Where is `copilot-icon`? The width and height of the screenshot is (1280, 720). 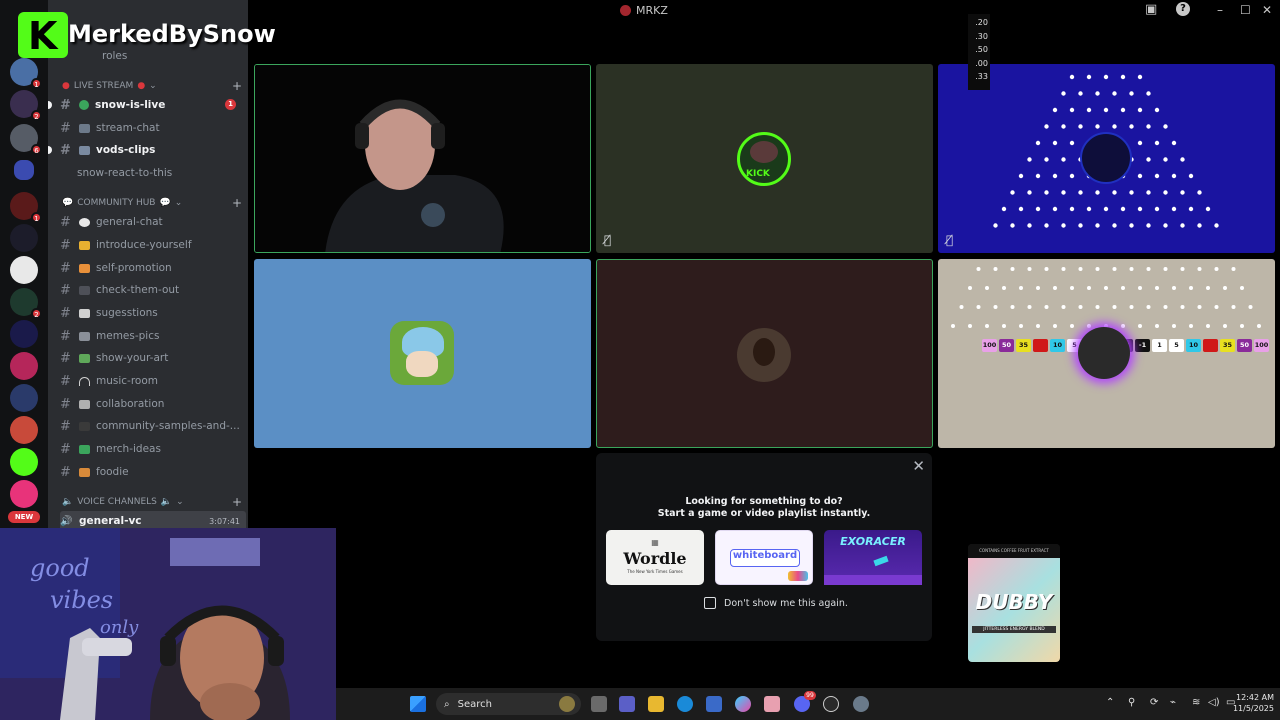
copilot-icon is located at coordinates (743, 704).